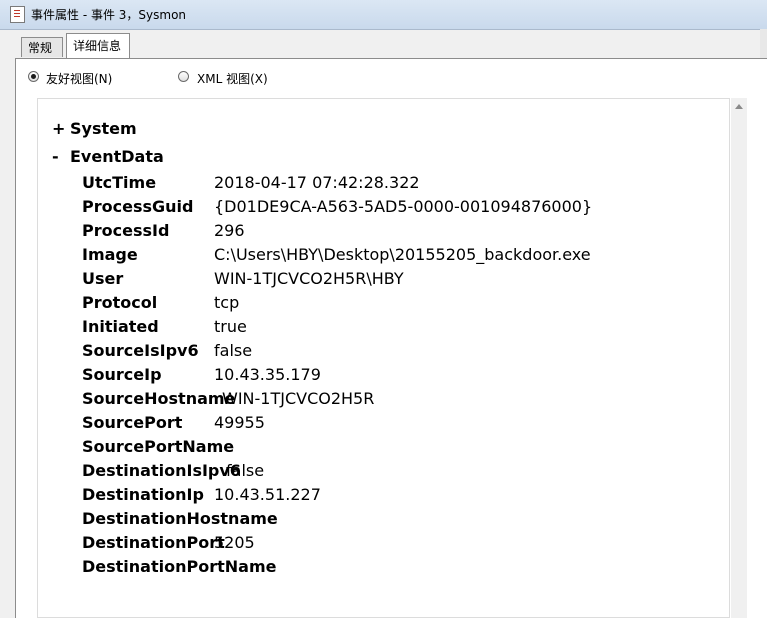 This screenshot has width=767, height=618. Describe the element at coordinates (143, 494) in the screenshot. I see `field-name: DestinationIp` at that location.